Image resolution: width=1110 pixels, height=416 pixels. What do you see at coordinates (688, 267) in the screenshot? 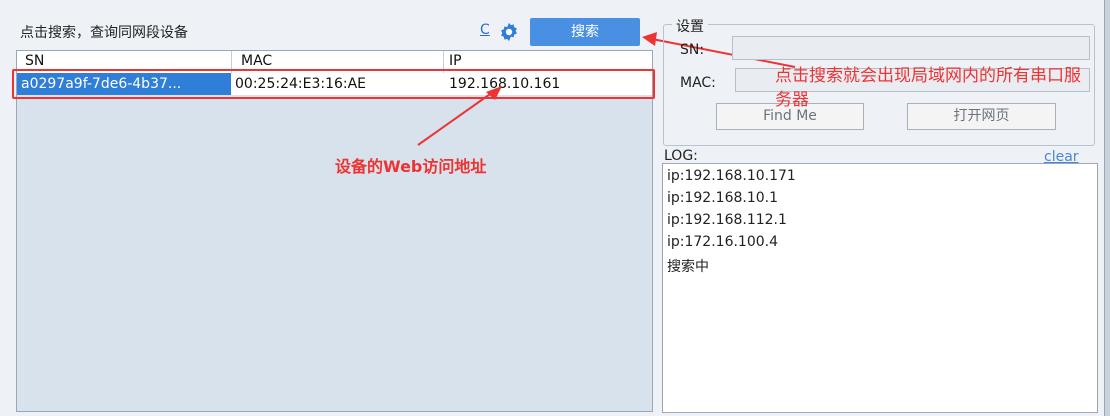
I see `log-line: 搜索中` at bounding box center [688, 267].